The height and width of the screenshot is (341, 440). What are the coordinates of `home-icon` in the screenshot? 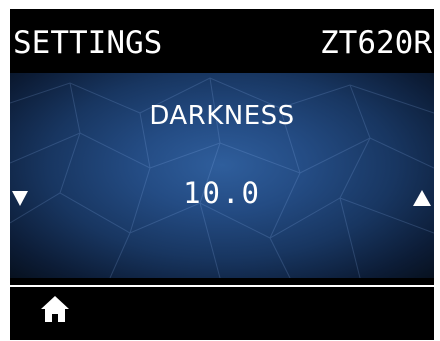 It's located at (55, 309).